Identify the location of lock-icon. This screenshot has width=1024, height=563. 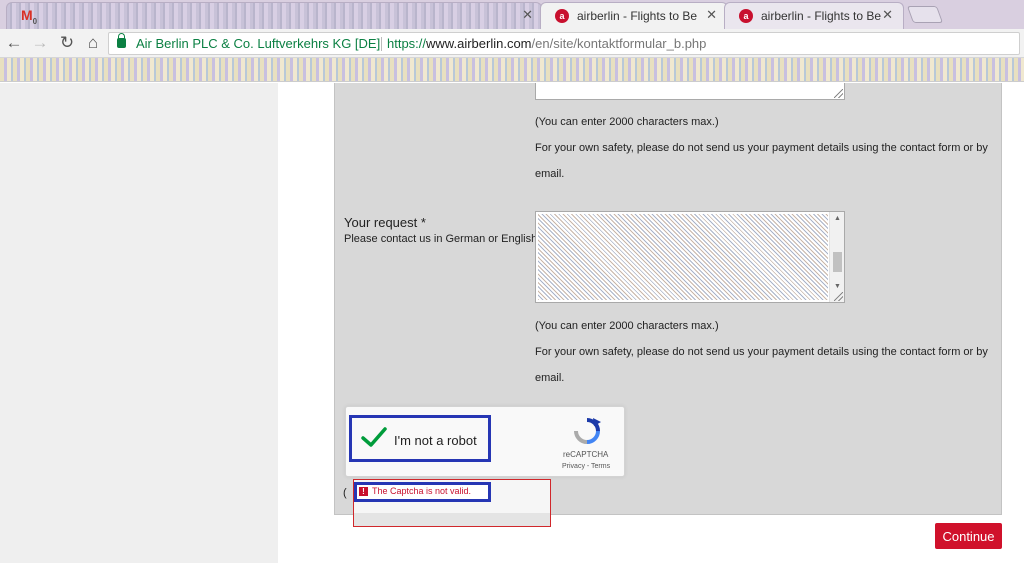
(121, 40).